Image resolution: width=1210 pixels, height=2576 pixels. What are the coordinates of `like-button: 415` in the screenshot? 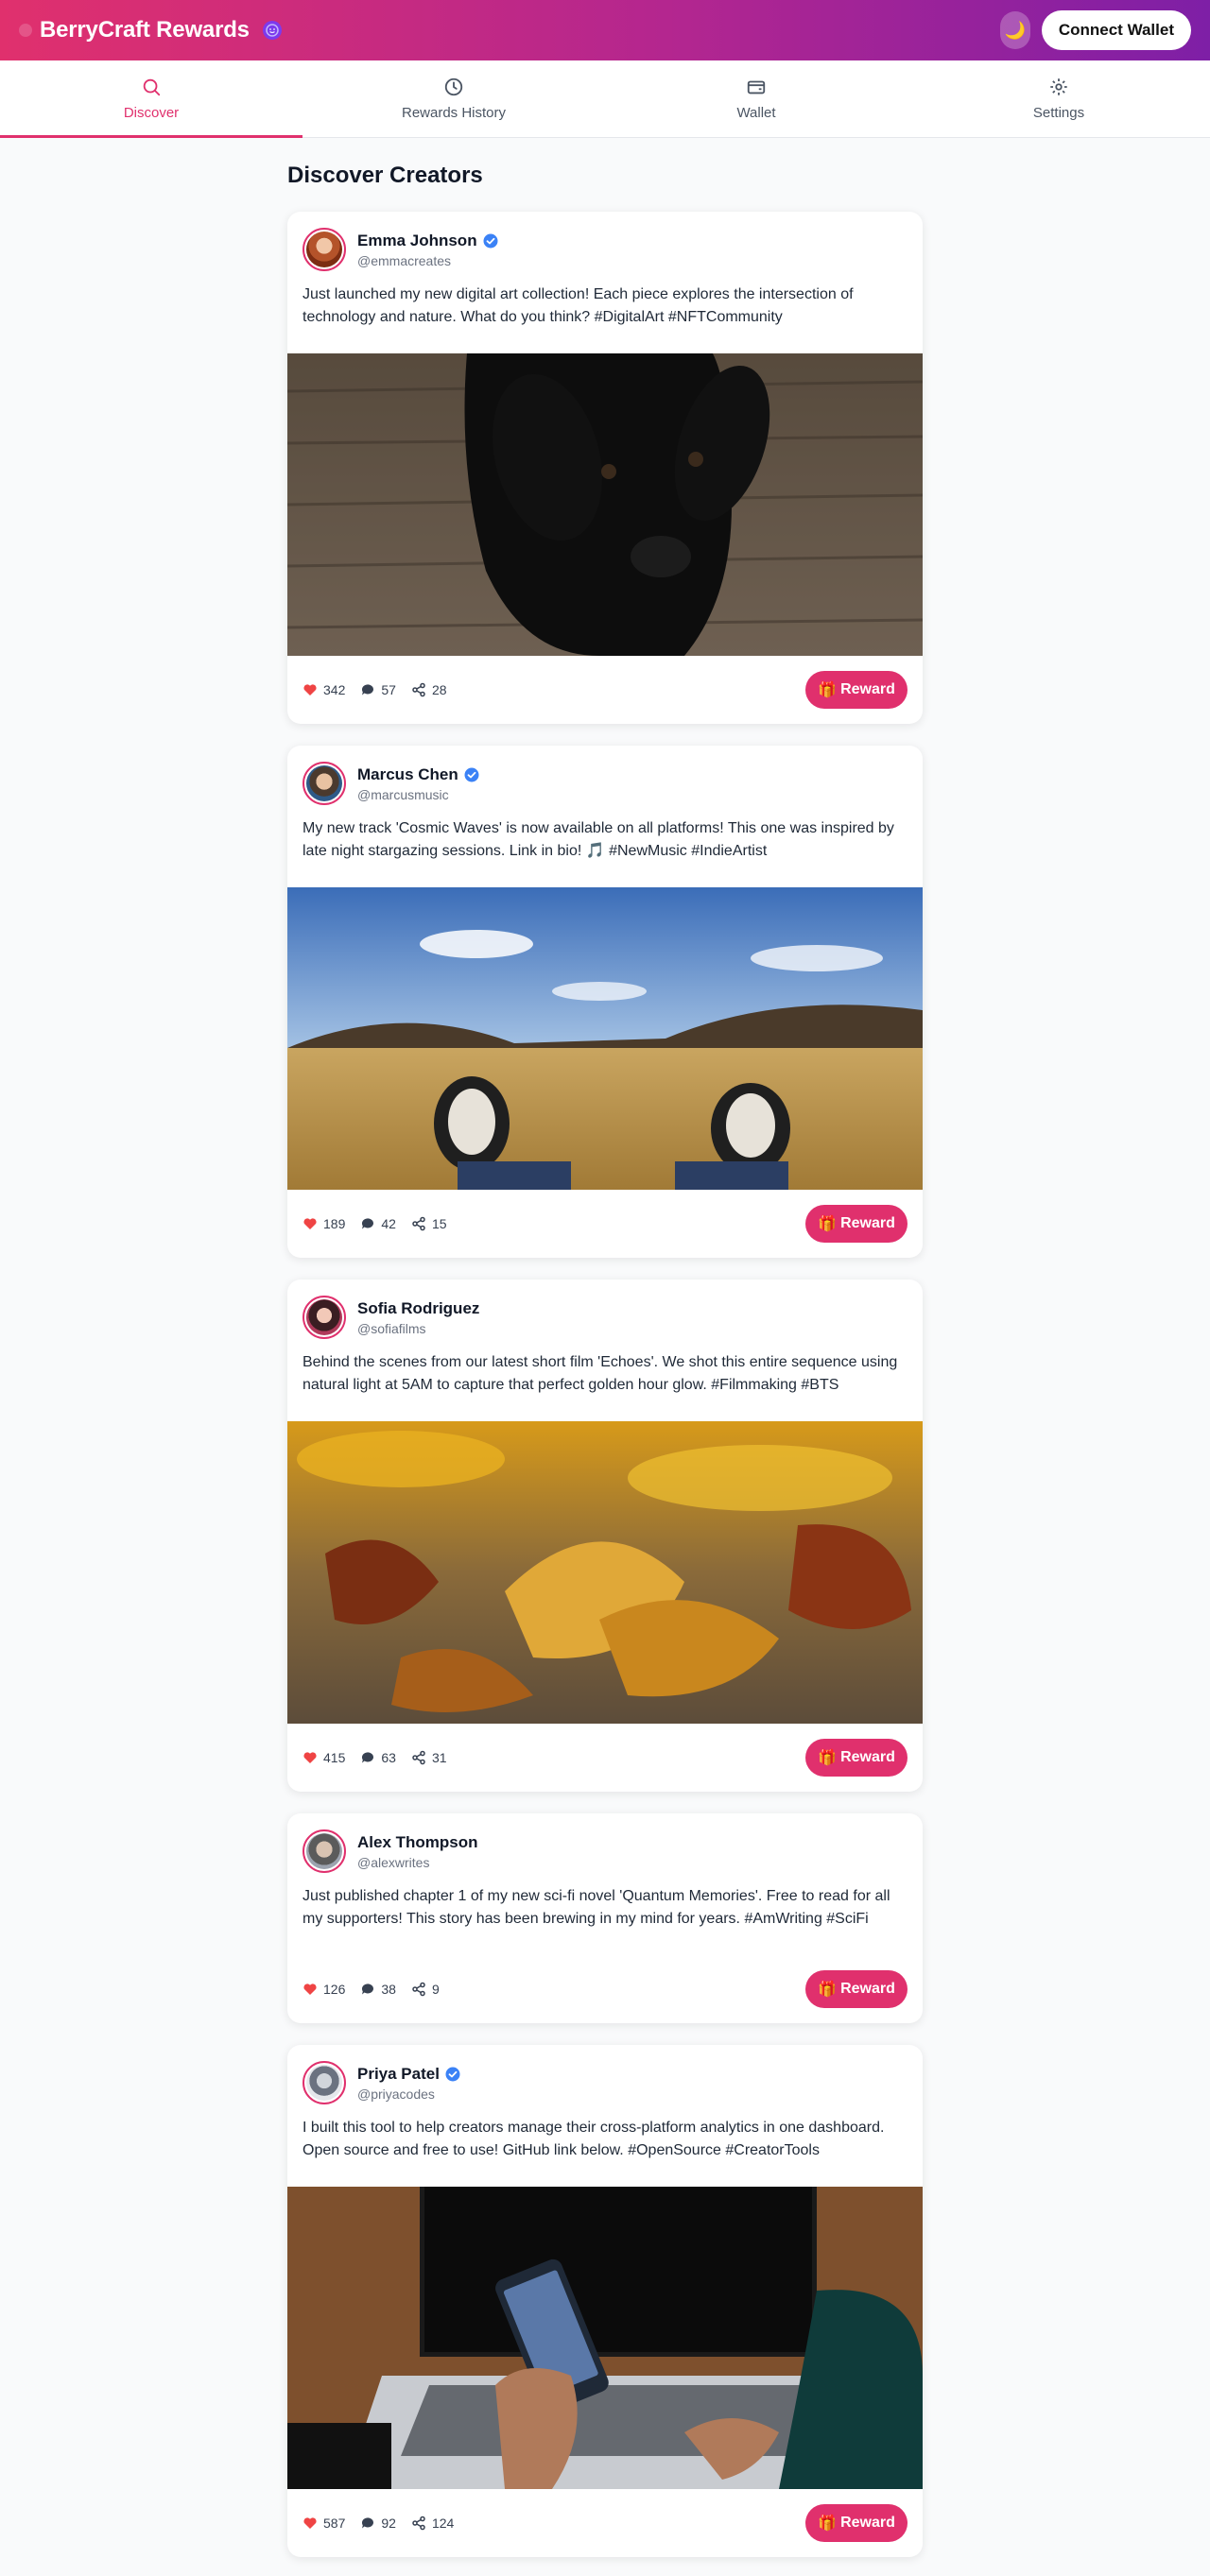 It's located at (323, 1757).